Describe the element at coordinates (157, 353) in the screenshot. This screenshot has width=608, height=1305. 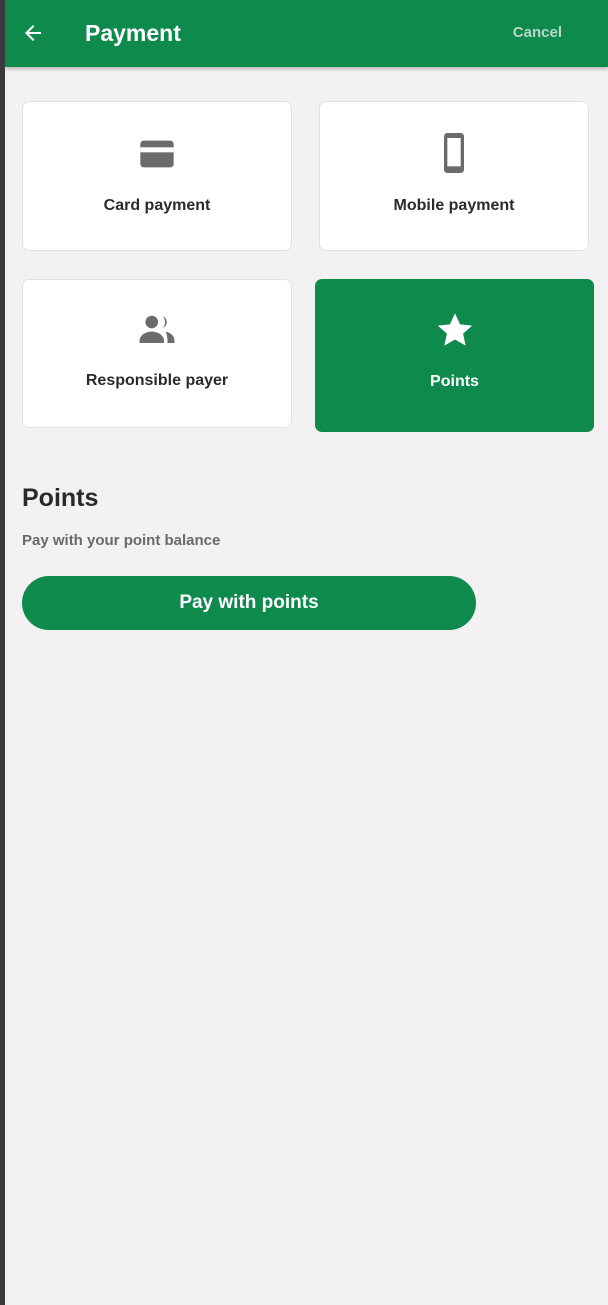
I see `payment-option-responsible-payer: Responsible payer` at that location.